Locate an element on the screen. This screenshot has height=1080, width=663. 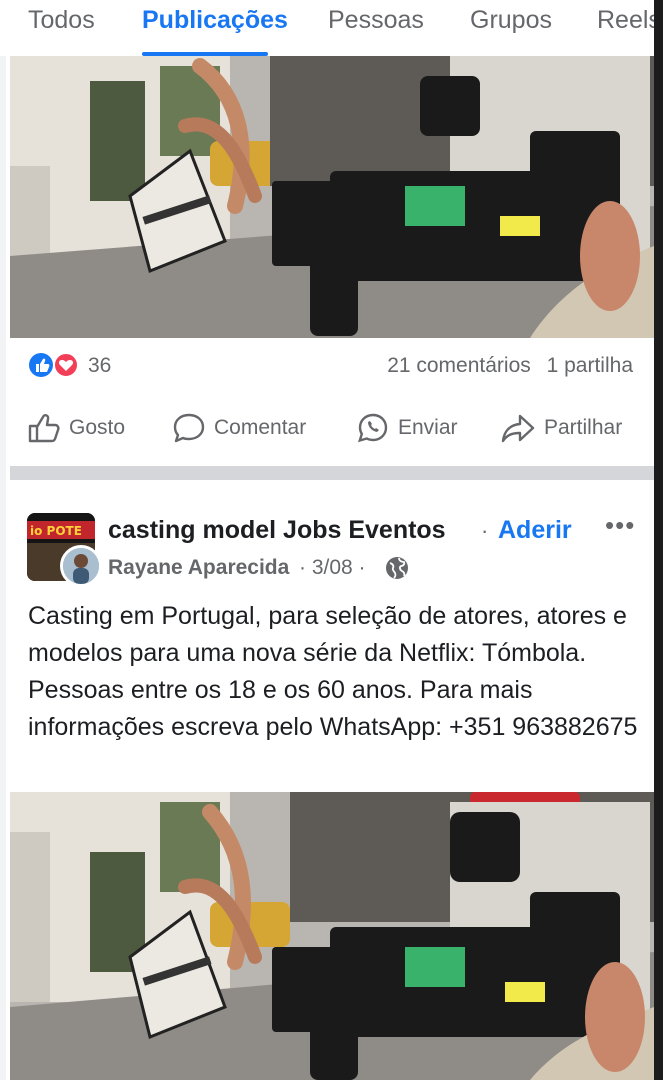
comment-icon is located at coordinates (189, 428).